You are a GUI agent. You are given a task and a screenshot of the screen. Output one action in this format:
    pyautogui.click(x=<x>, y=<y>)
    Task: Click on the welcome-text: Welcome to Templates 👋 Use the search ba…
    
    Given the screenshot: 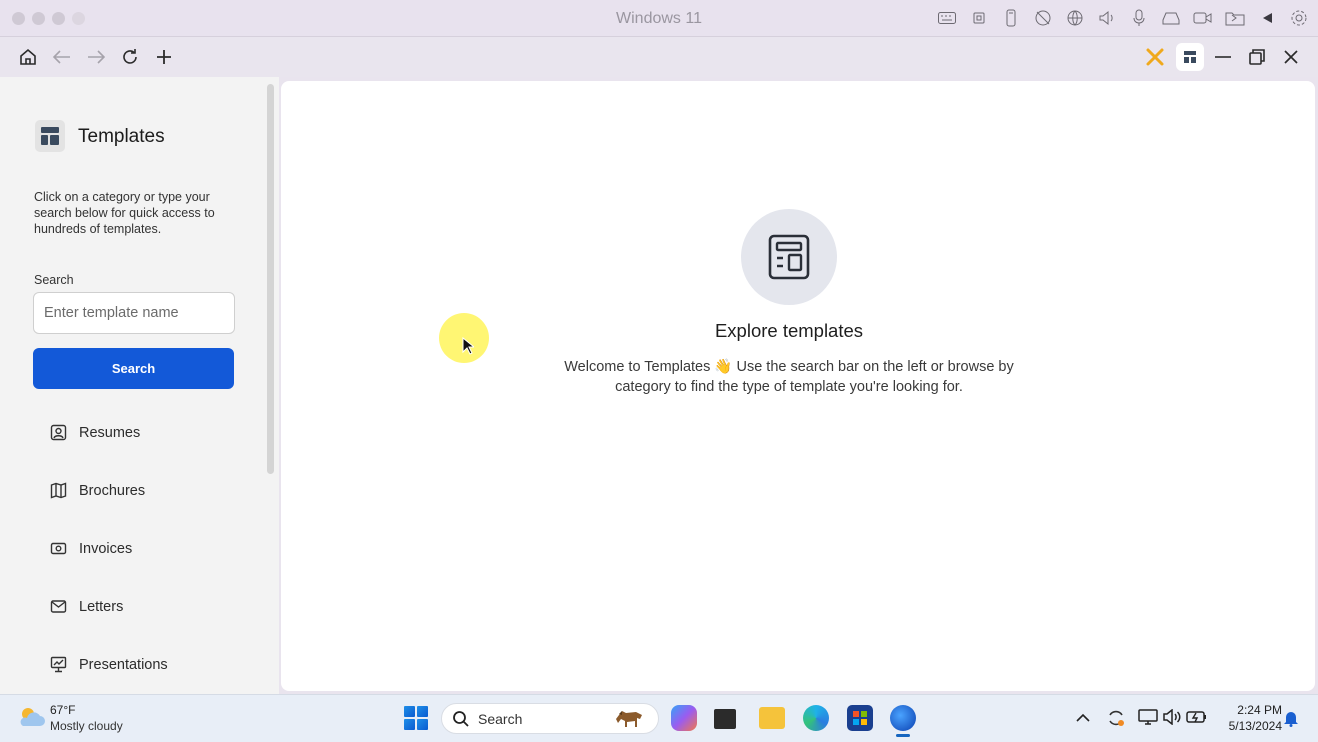 What is the action you would take?
    pyautogui.click(x=789, y=377)
    